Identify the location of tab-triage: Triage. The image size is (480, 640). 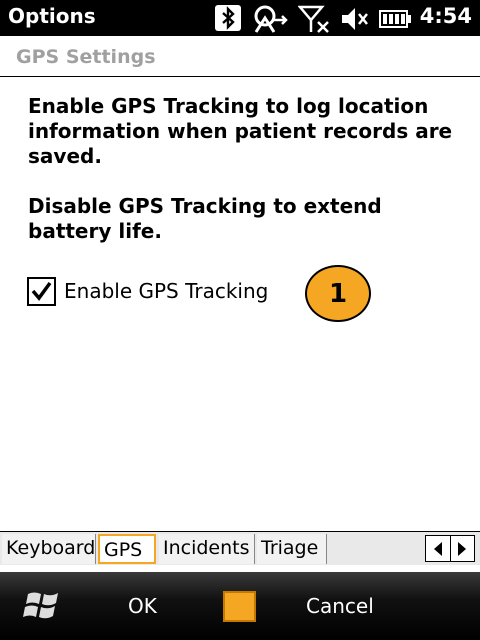
(292, 549).